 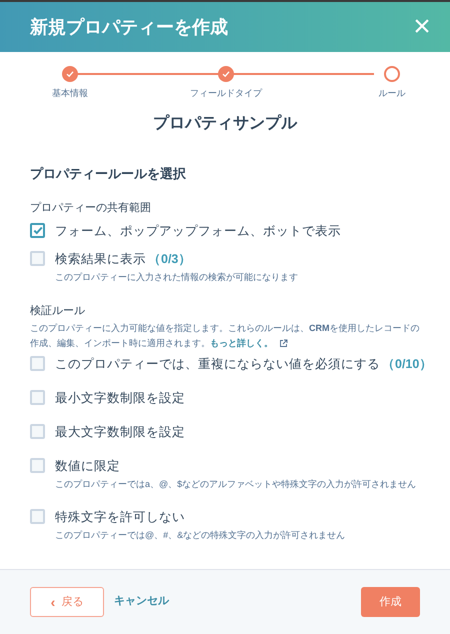 I want to click on checkbox-label: 検索結果に表示, so click(x=100, y=259).